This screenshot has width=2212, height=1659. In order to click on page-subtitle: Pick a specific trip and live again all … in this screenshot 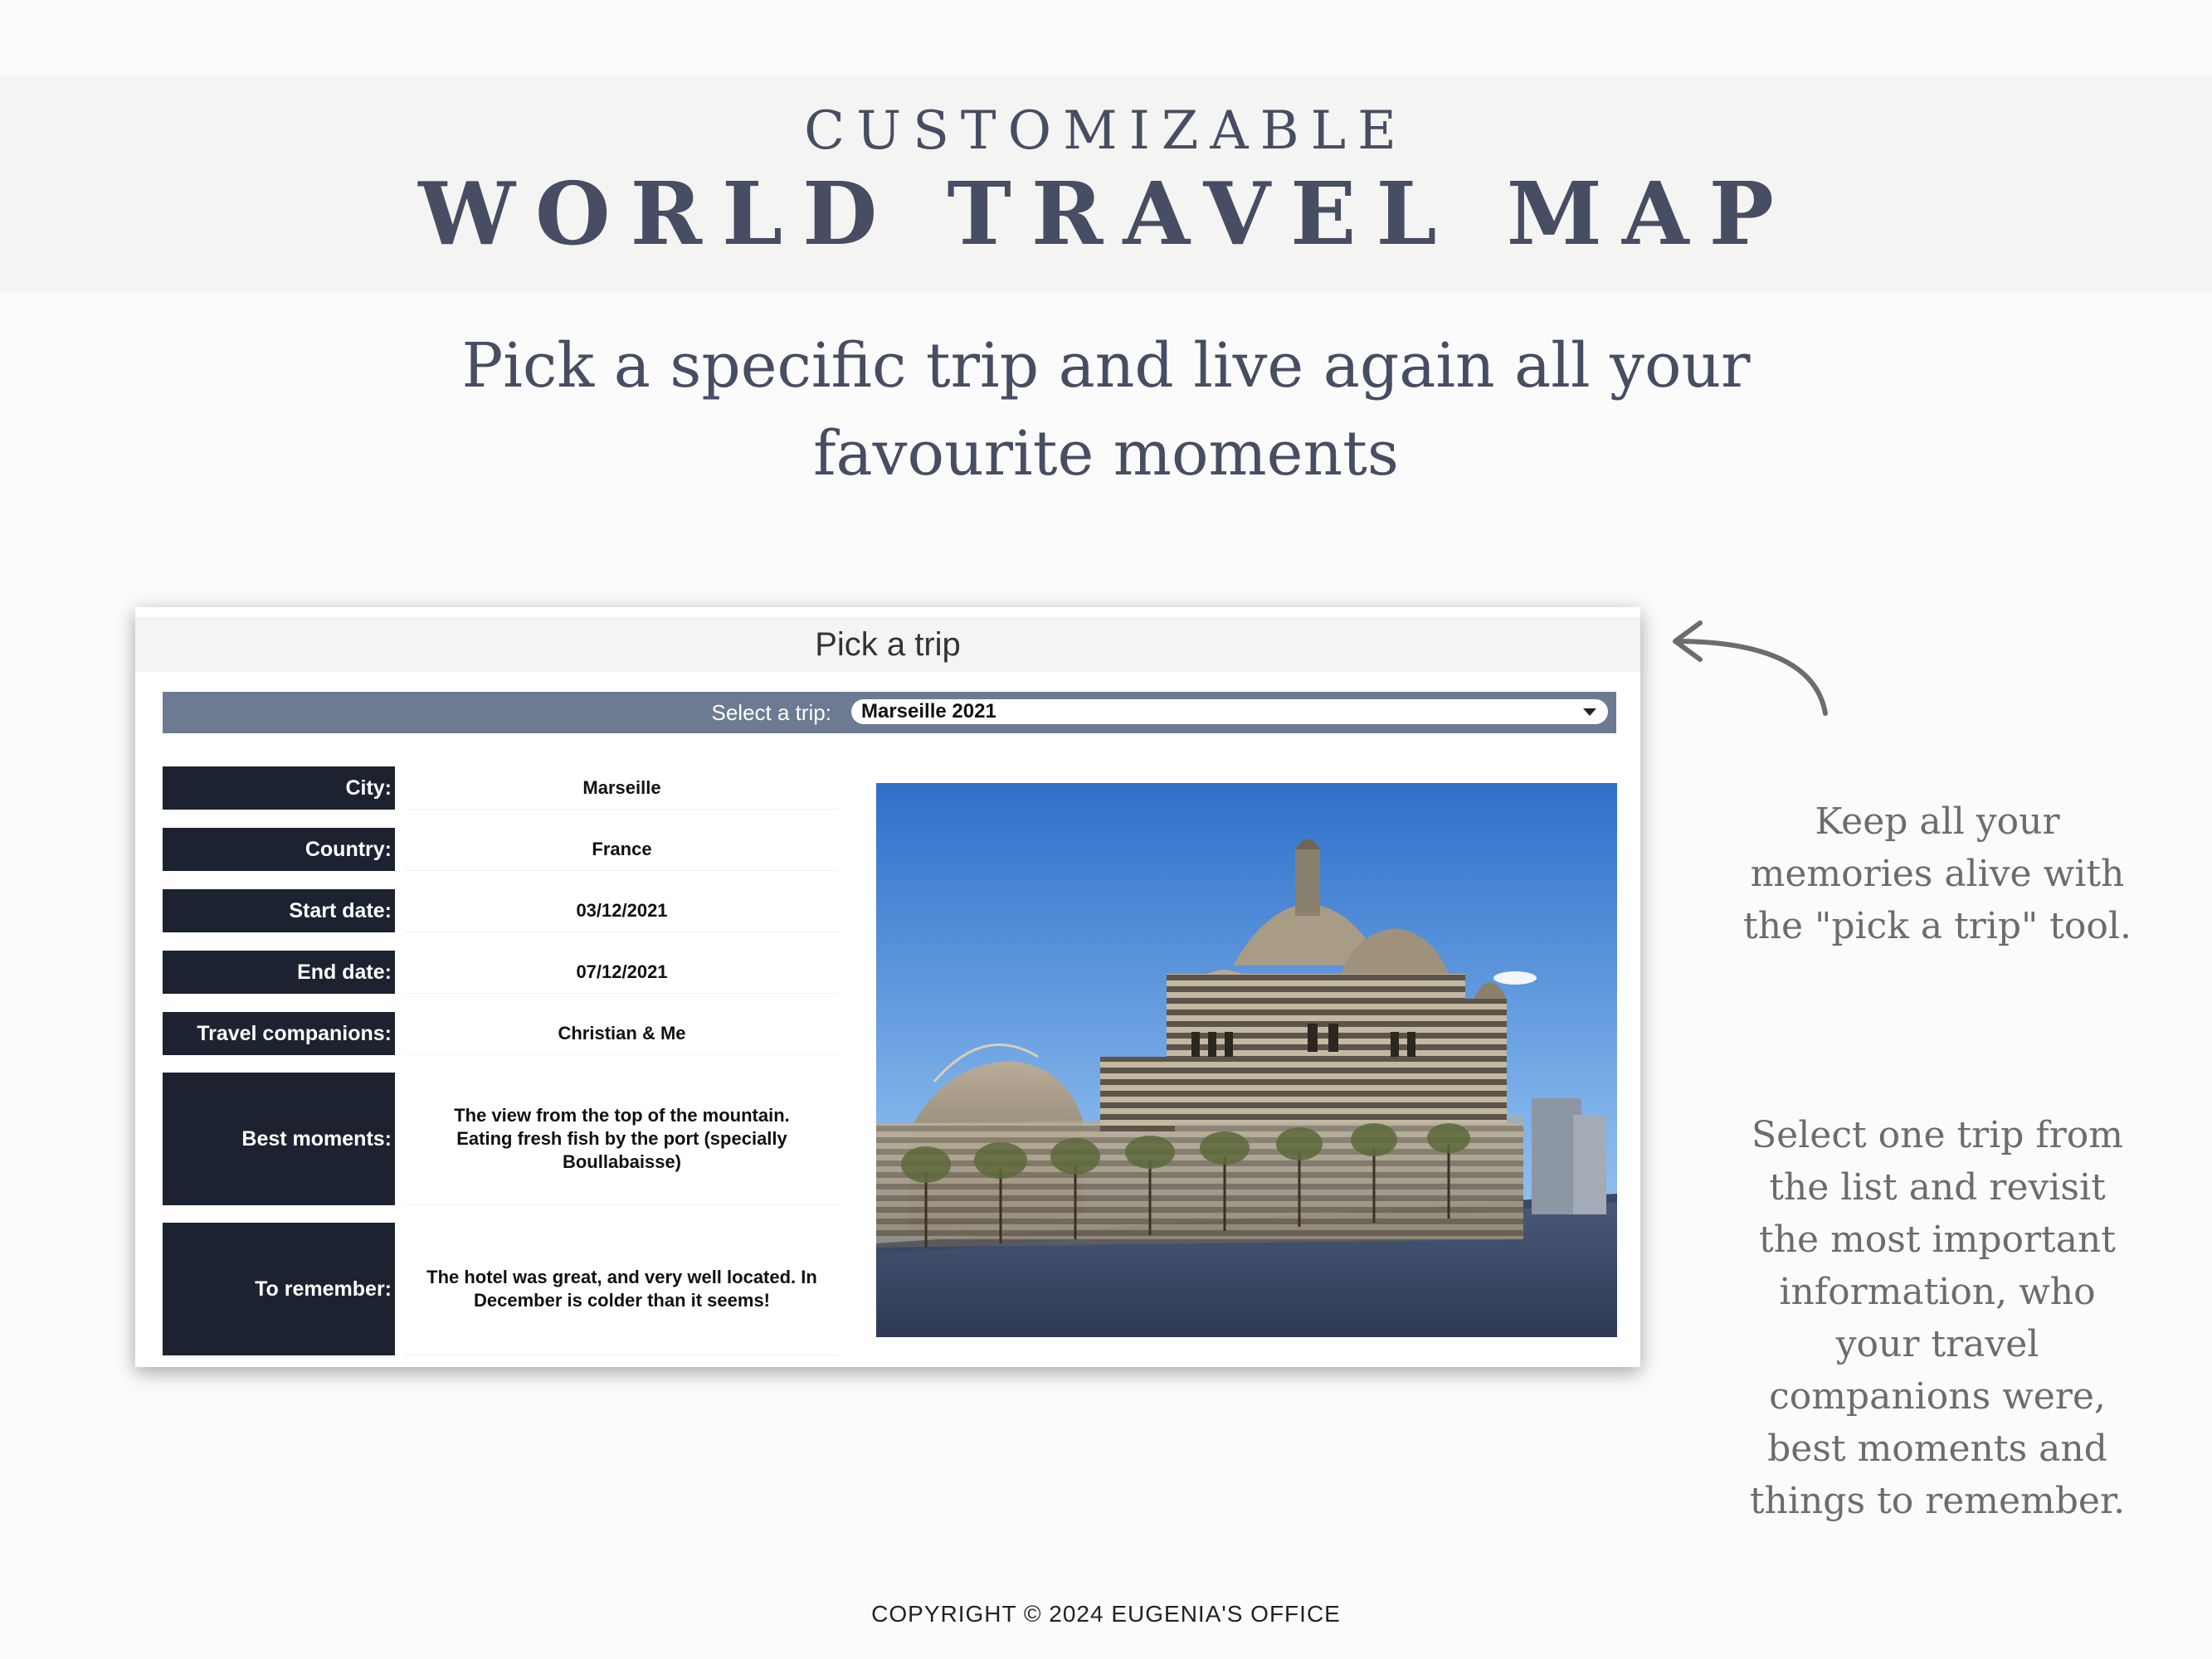, I will do `click(1106, 409)`.